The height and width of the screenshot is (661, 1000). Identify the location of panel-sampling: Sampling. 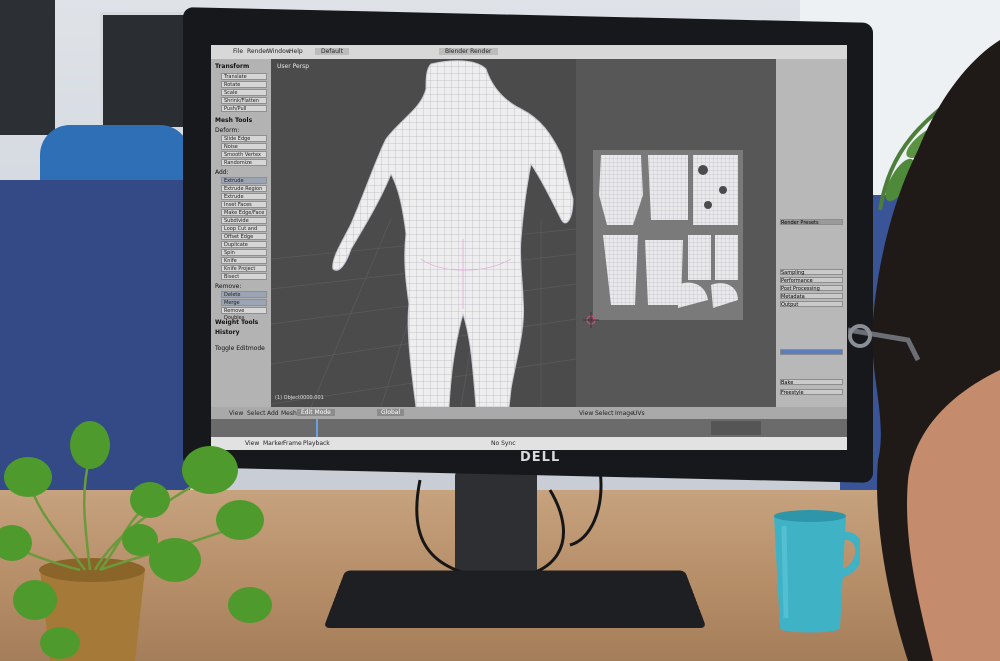
(811, 272).